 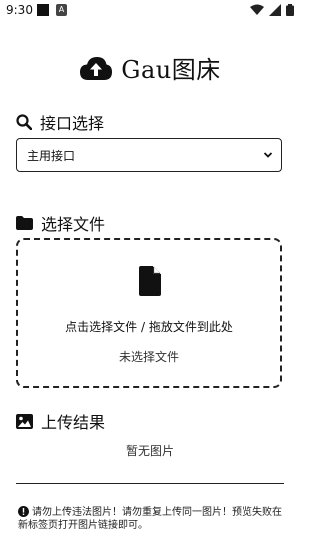 I want to click on interface-select-value: 主用接口, so click(x=51, y=155).